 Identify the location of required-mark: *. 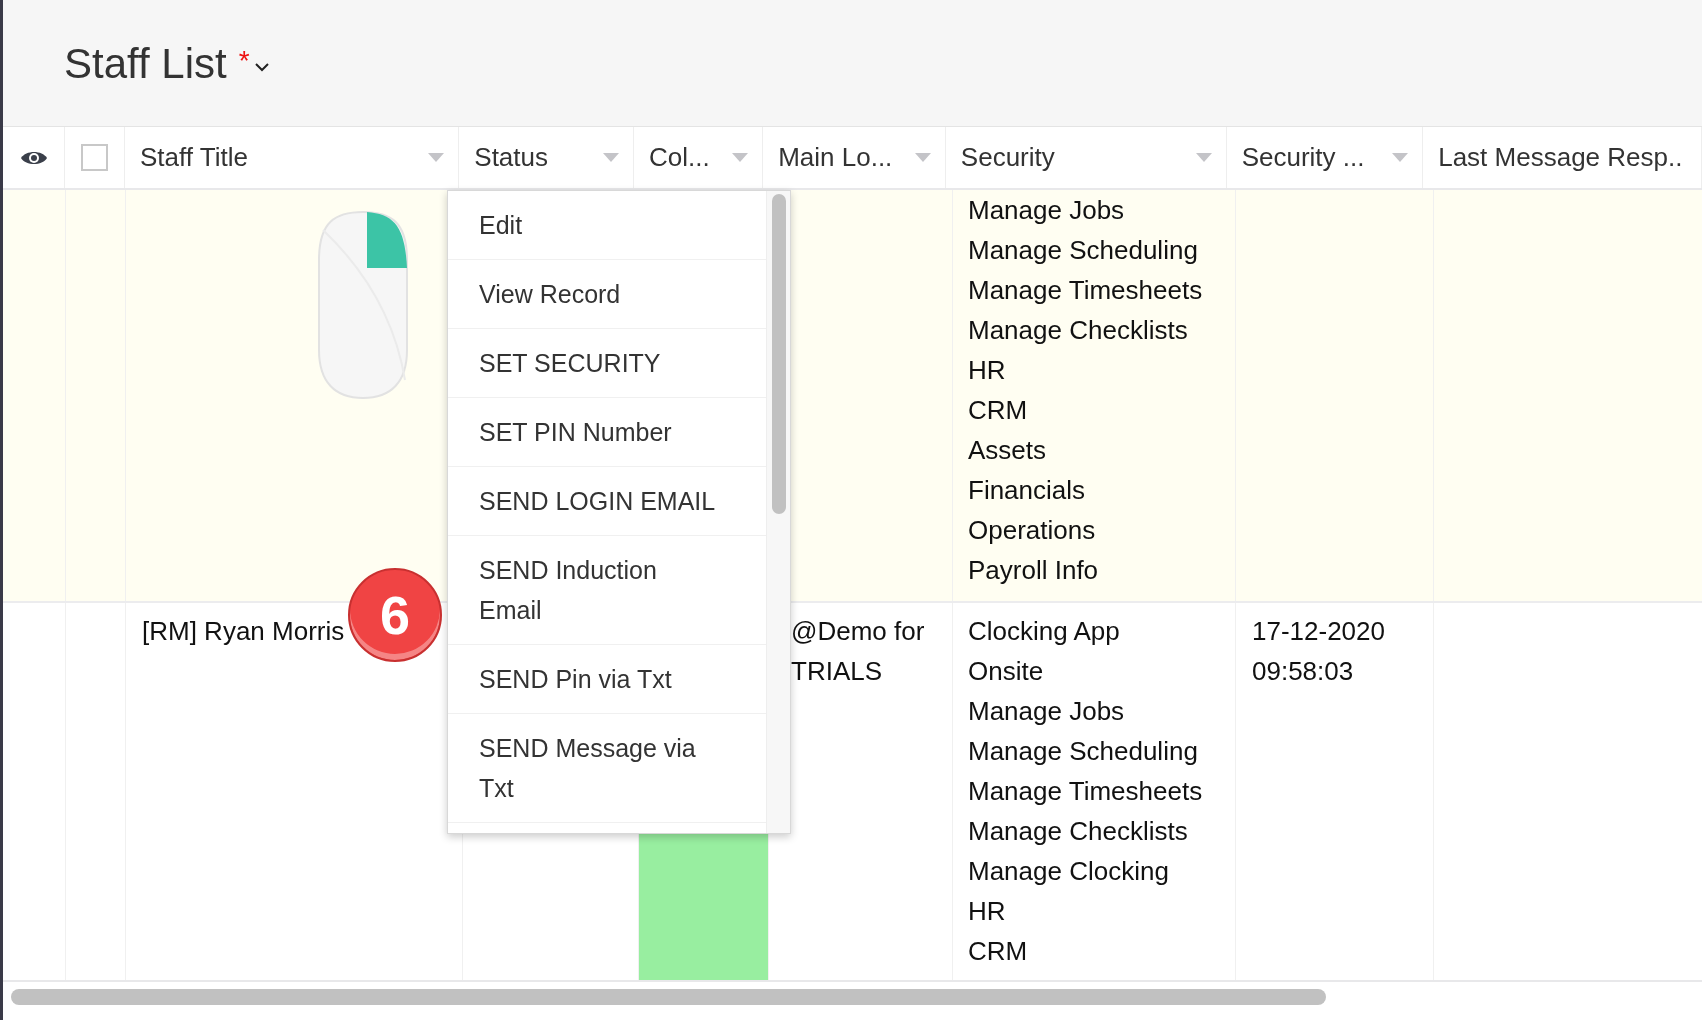
(244, 61).